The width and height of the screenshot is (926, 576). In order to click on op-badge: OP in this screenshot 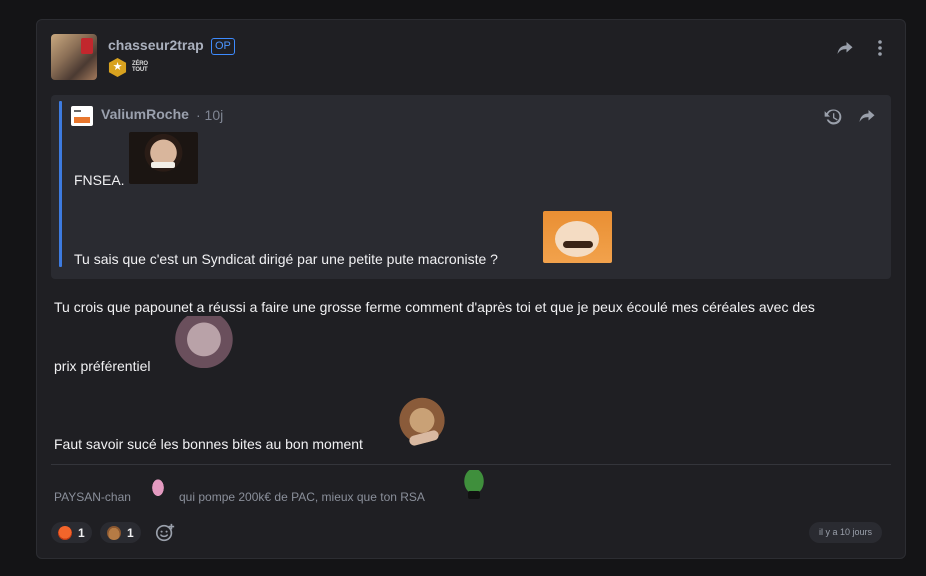, I will do `click(223, 46)`.